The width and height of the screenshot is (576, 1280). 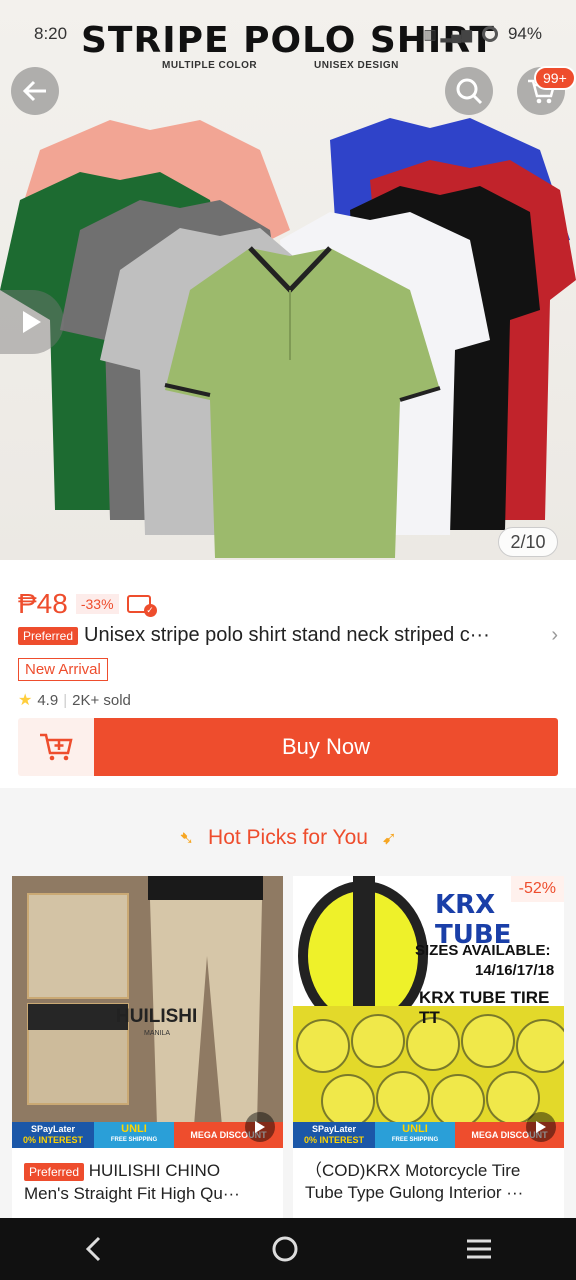 What do you see at coordinates (524, 33) in the screenshot?
I see `battery-level: 94%` at bounding box center [524, 33].